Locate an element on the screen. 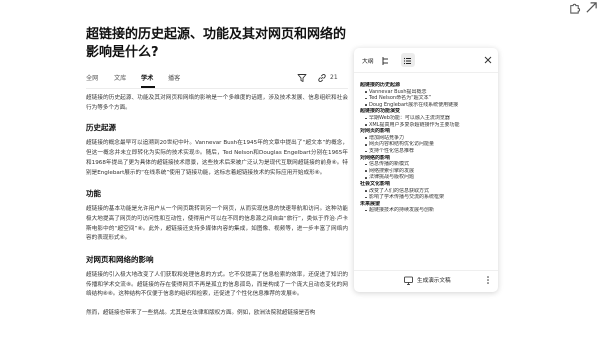 The image size is (600, 350). outline-item: XML提高用户多复杂超链接作为主要功能 is located at coordinates (427, 125).